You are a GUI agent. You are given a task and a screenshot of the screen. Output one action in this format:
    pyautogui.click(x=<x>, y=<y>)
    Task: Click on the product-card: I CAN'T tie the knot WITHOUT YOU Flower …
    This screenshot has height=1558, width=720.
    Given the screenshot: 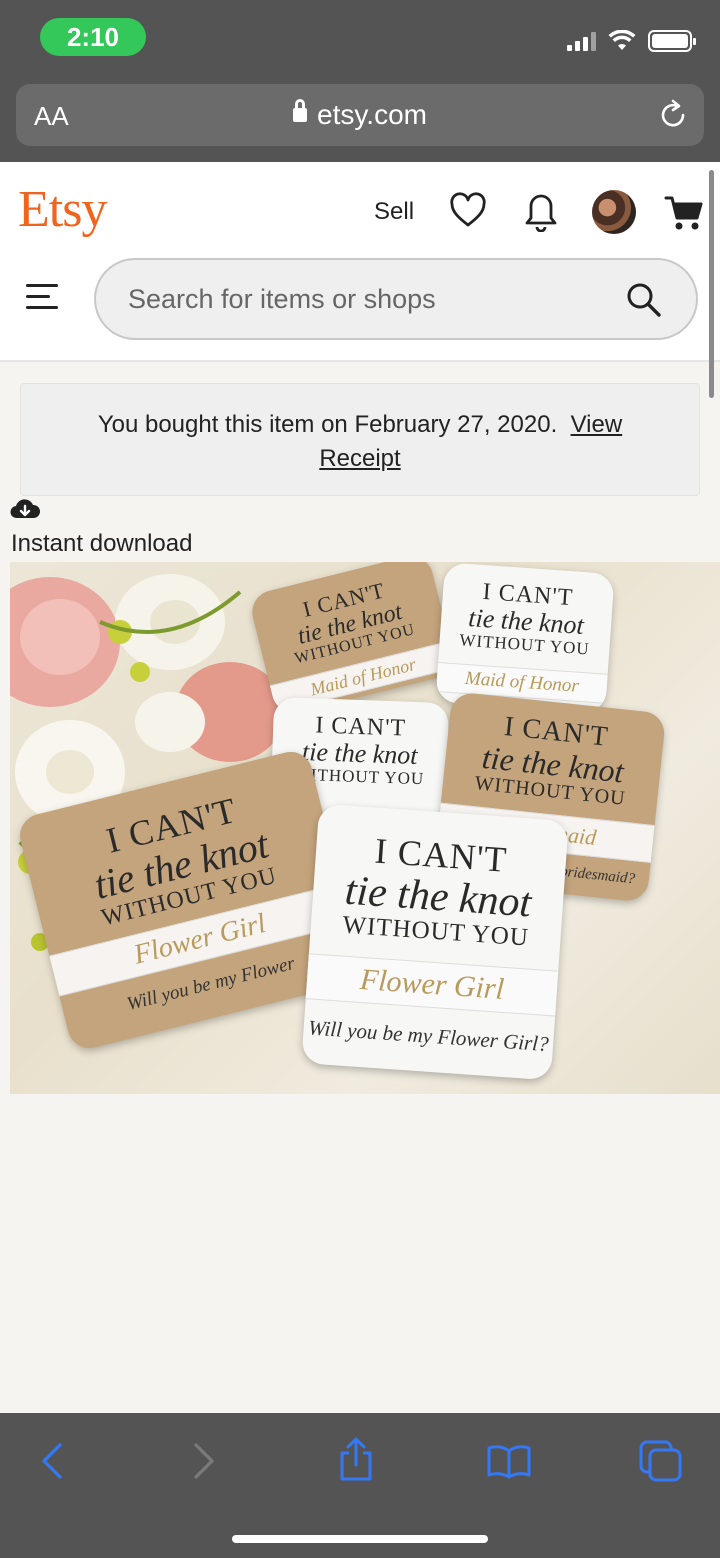 What is the action you would take?
    pyautogui.click(x=435, y=942)
    